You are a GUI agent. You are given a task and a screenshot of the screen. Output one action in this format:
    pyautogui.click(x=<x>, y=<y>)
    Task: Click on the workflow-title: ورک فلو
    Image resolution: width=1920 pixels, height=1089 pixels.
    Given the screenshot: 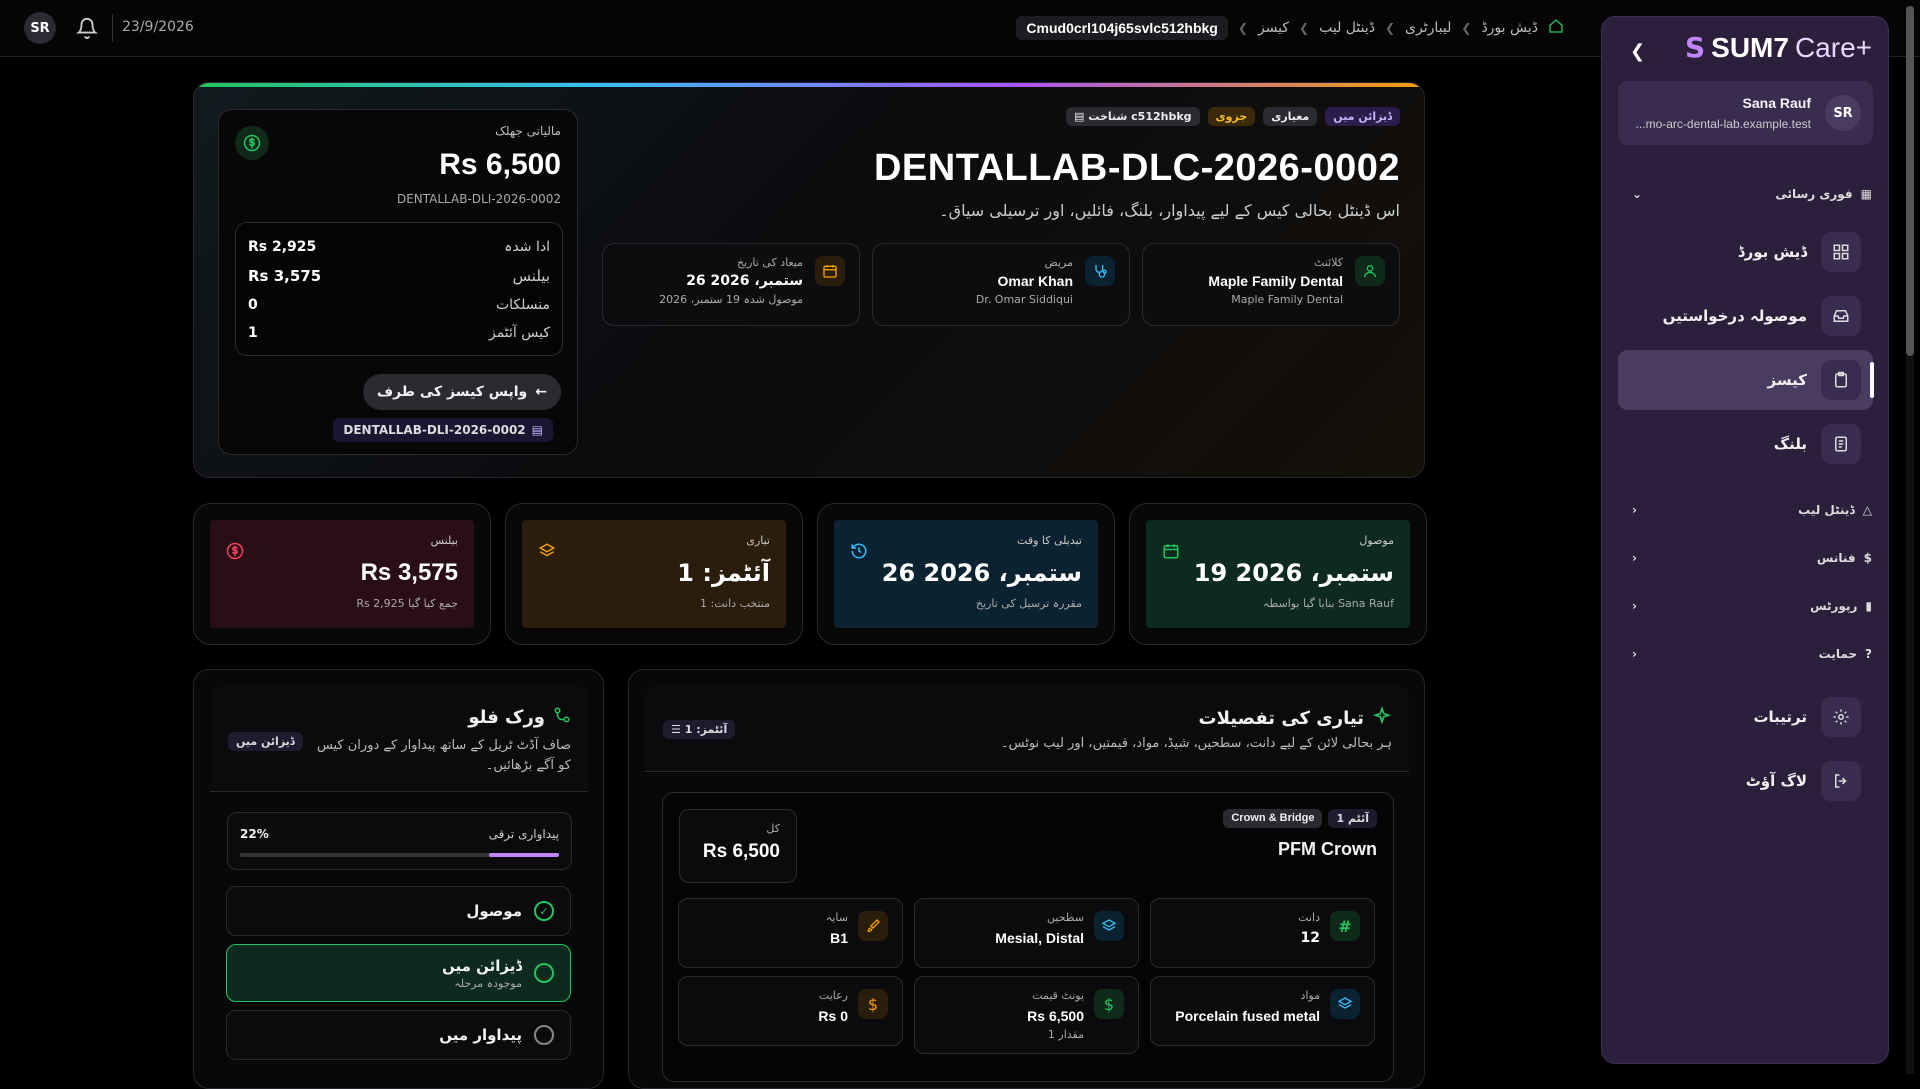 What is the action you would take?
    pyautogui.click(x=506, y=717)
    